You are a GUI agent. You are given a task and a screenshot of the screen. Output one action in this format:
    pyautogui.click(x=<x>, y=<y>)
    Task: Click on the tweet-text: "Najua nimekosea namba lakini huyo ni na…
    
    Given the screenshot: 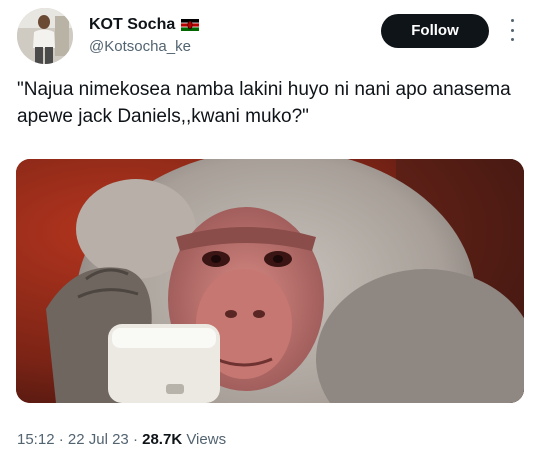 What is the action you would take?
    pyautogui.click(x=264, y=103)
    